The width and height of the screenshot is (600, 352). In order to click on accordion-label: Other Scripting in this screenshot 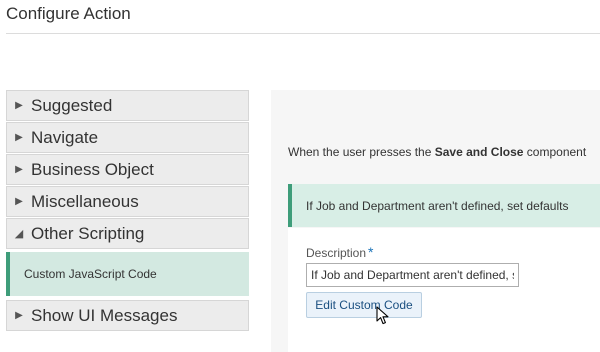, I will do `click(88, 233)`.